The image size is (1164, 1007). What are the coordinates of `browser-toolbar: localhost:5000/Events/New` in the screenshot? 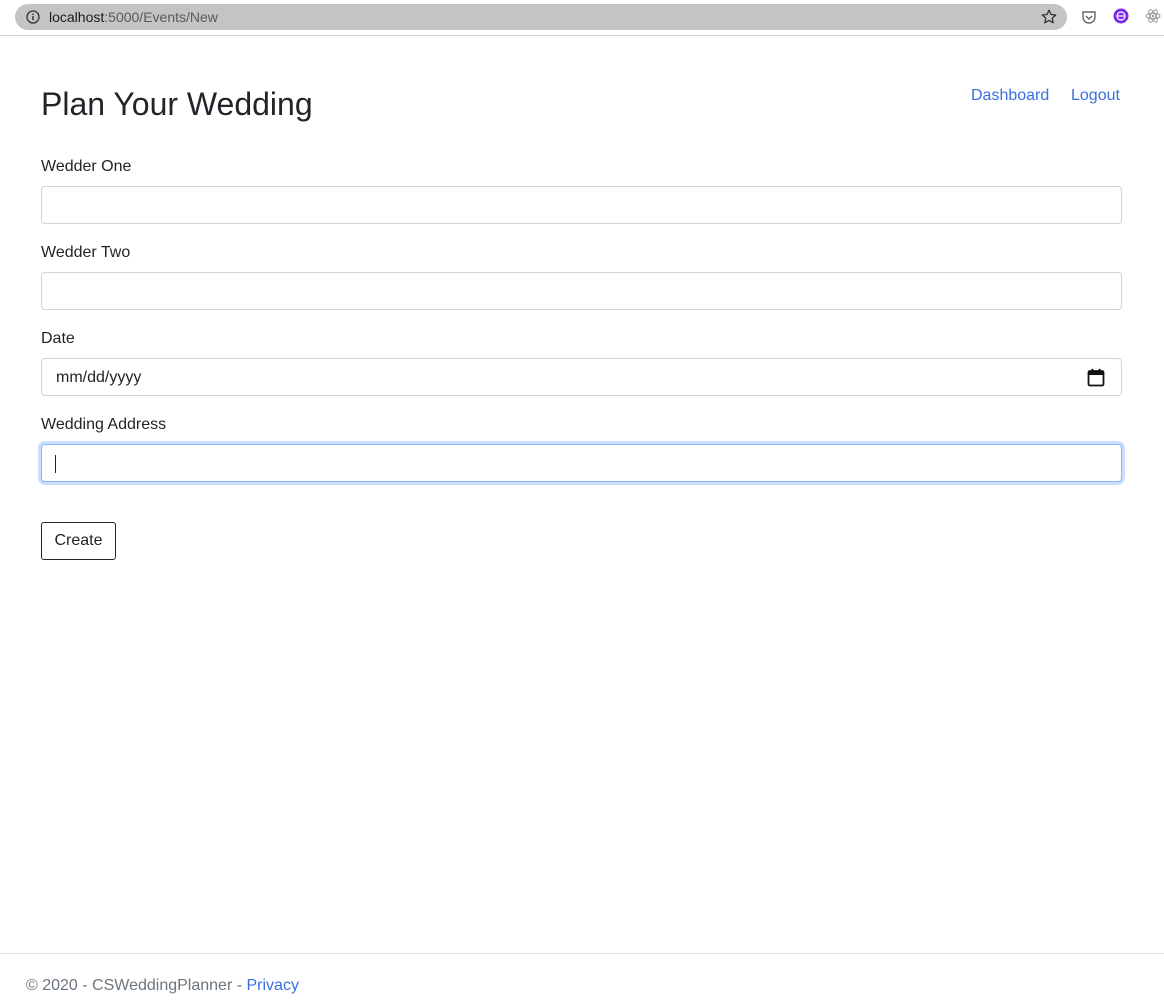 It's located at (582, 18).